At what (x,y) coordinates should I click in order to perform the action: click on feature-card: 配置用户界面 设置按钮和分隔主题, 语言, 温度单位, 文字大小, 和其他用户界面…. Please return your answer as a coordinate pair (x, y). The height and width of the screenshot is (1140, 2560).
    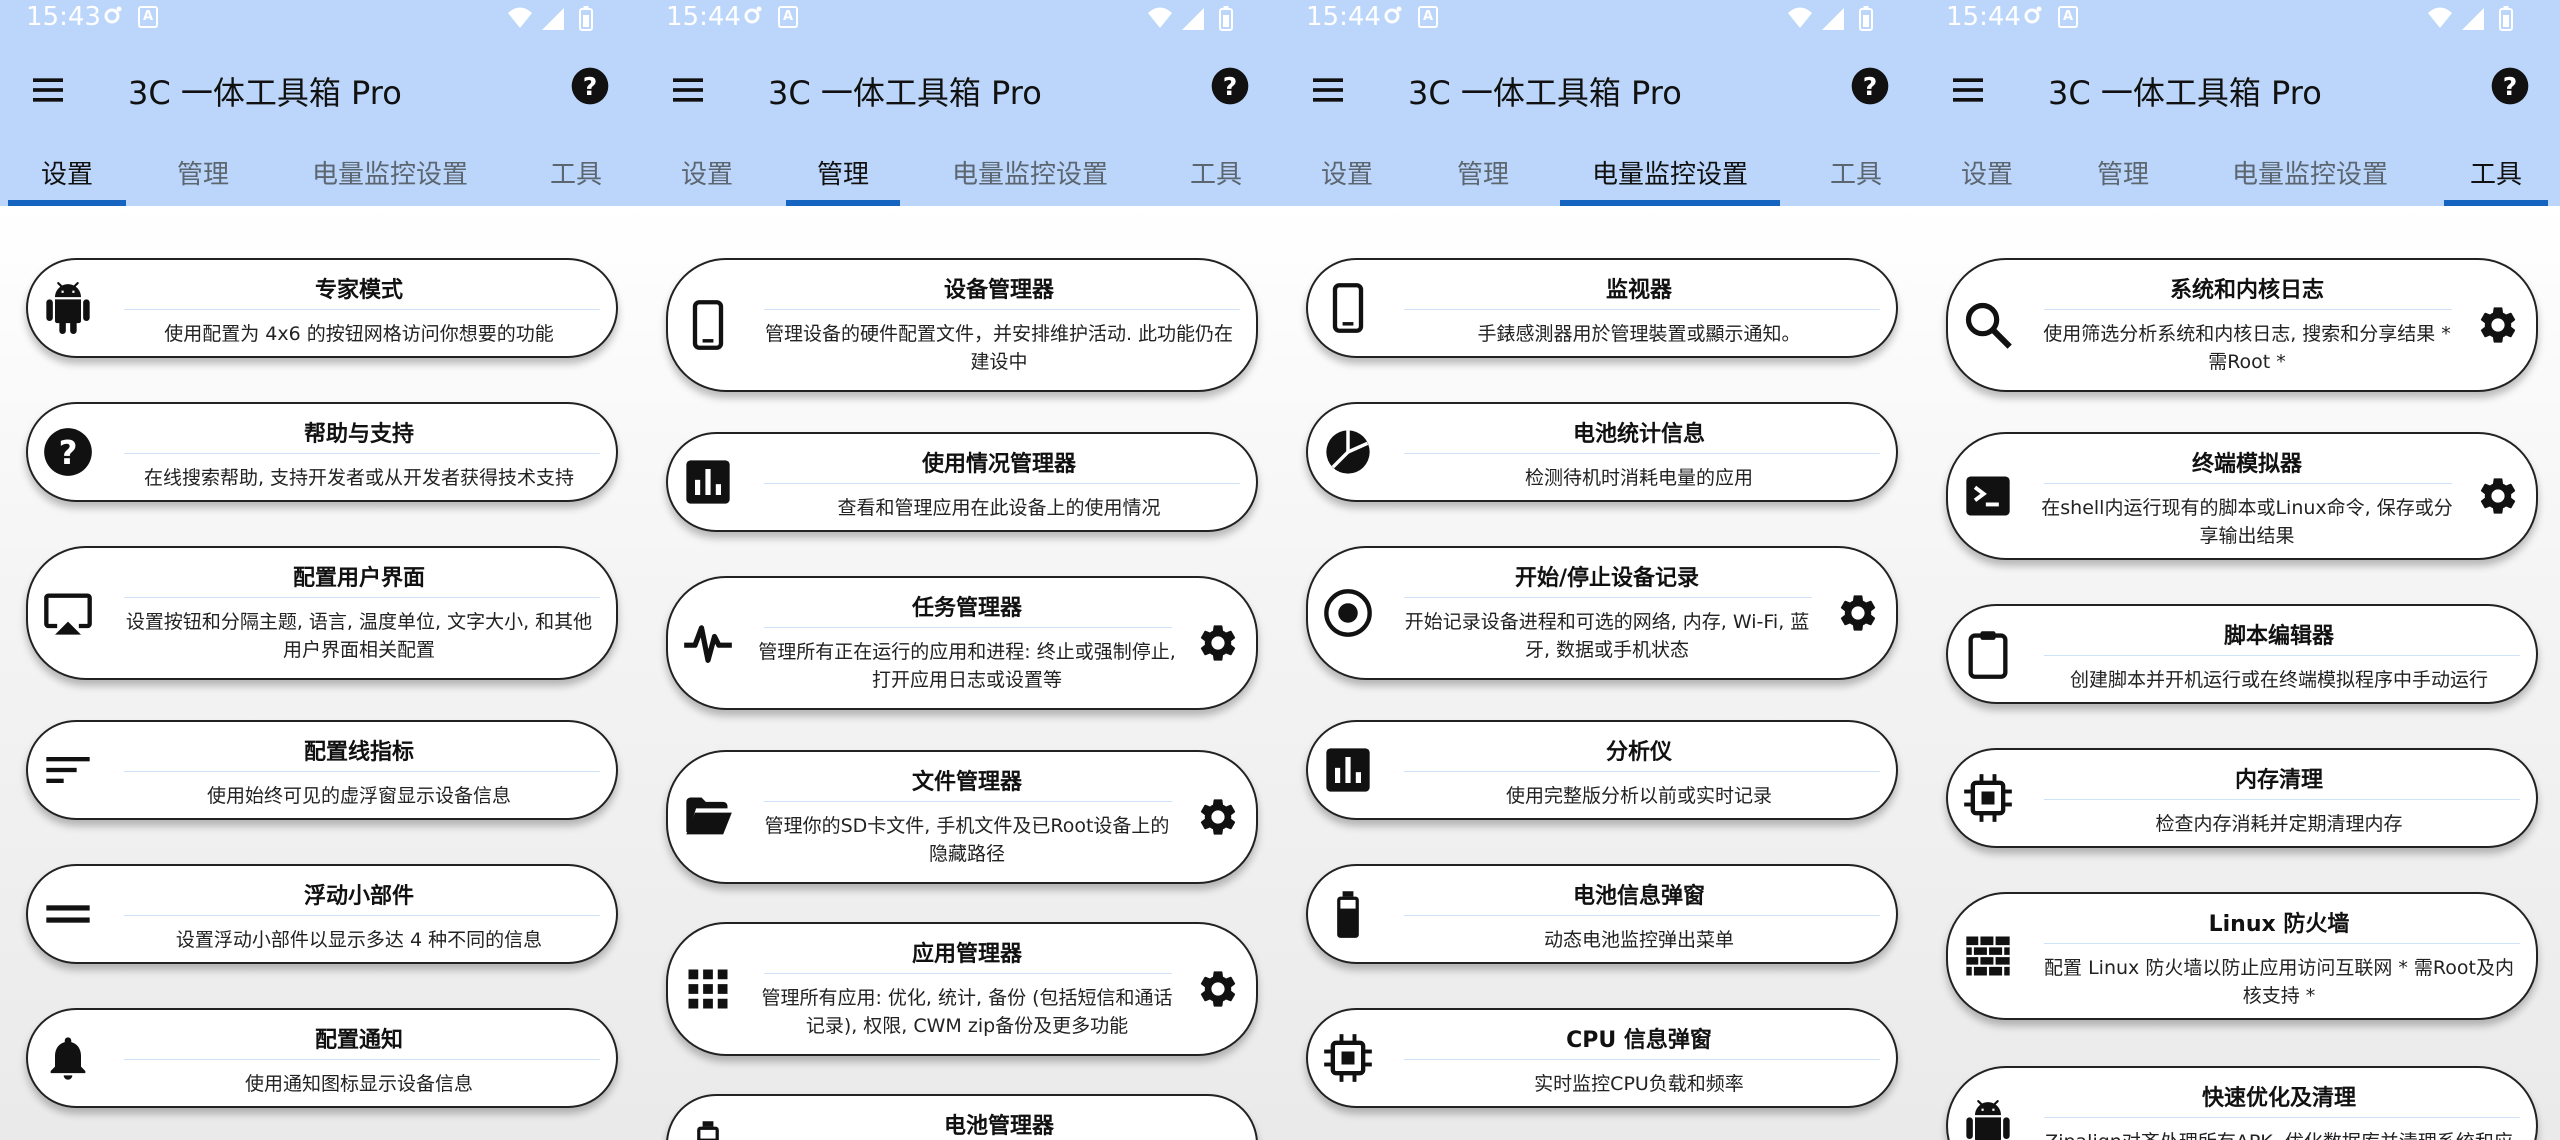
    Looking at the image, I should click on (322, 613).